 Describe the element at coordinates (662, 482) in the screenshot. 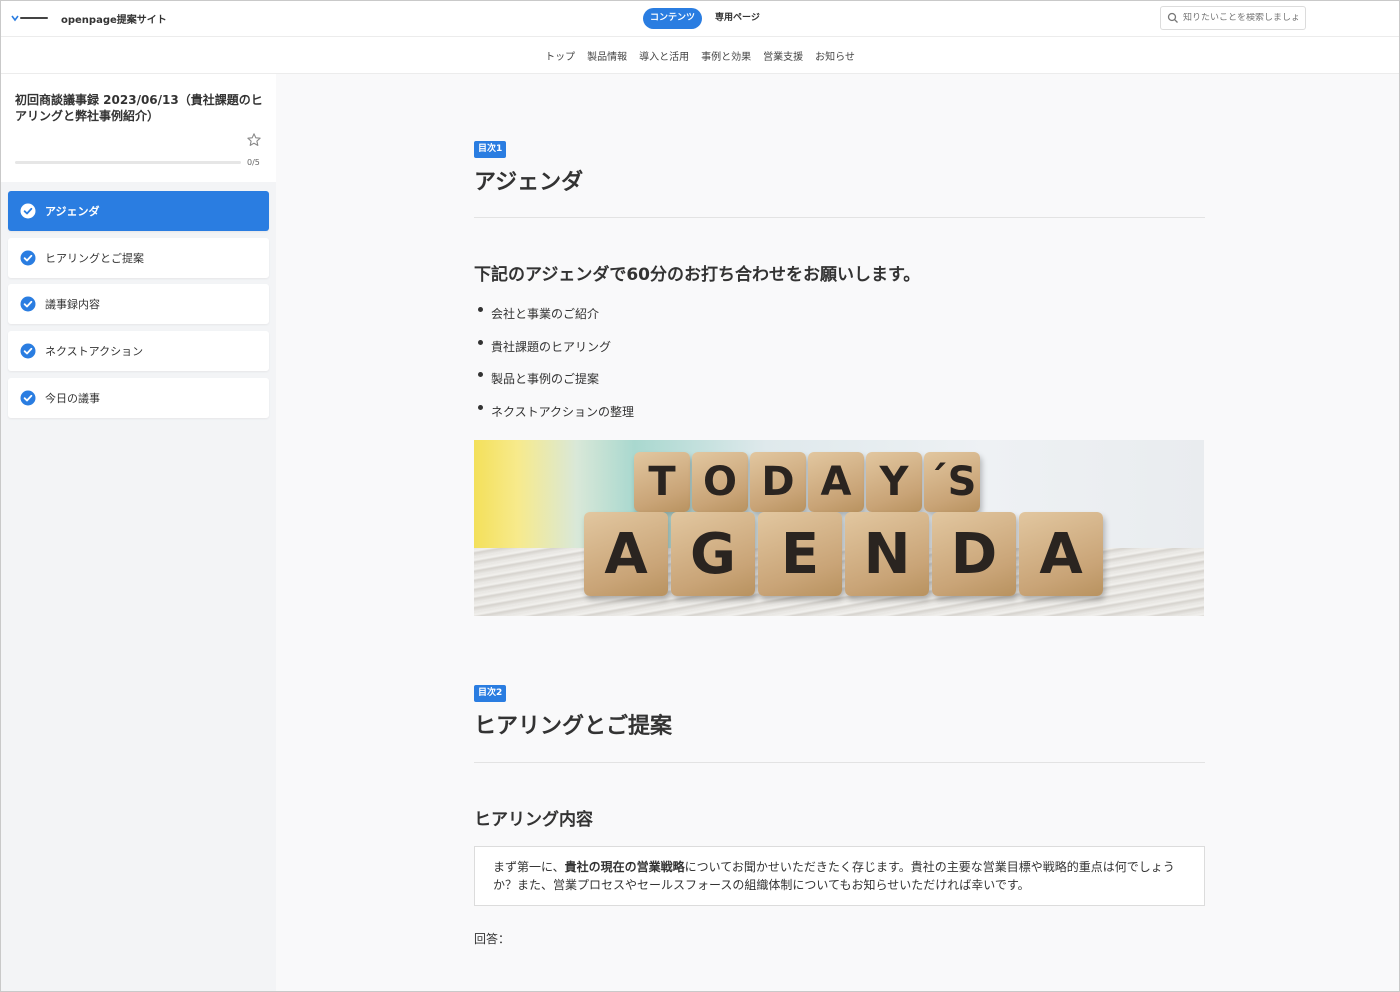

I see `cube-letter: T` at that location.